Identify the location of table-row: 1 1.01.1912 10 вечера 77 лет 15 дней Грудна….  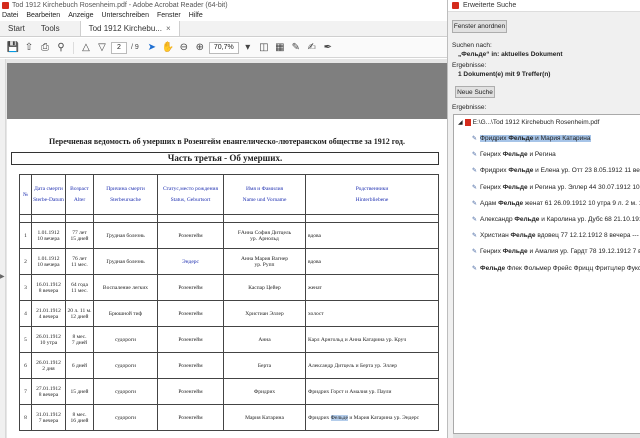
(229, 235).